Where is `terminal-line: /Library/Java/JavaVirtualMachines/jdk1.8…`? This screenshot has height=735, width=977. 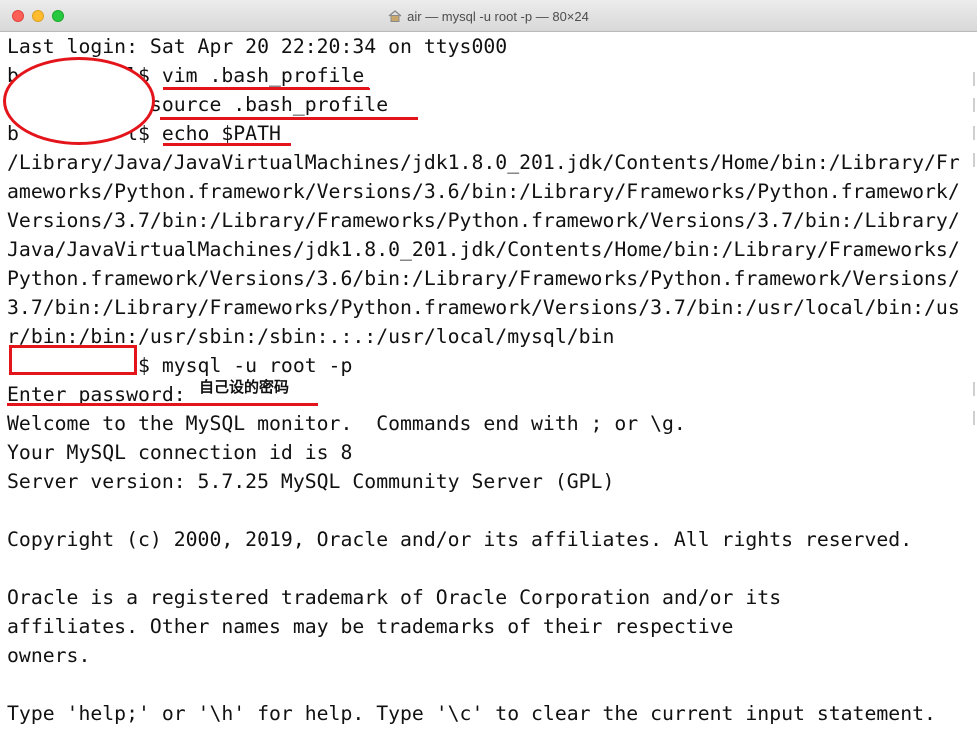 terminal-line: /Library/Java/JavaVirtualMachines/jdk1.8… is located at coordinates (483, 162).